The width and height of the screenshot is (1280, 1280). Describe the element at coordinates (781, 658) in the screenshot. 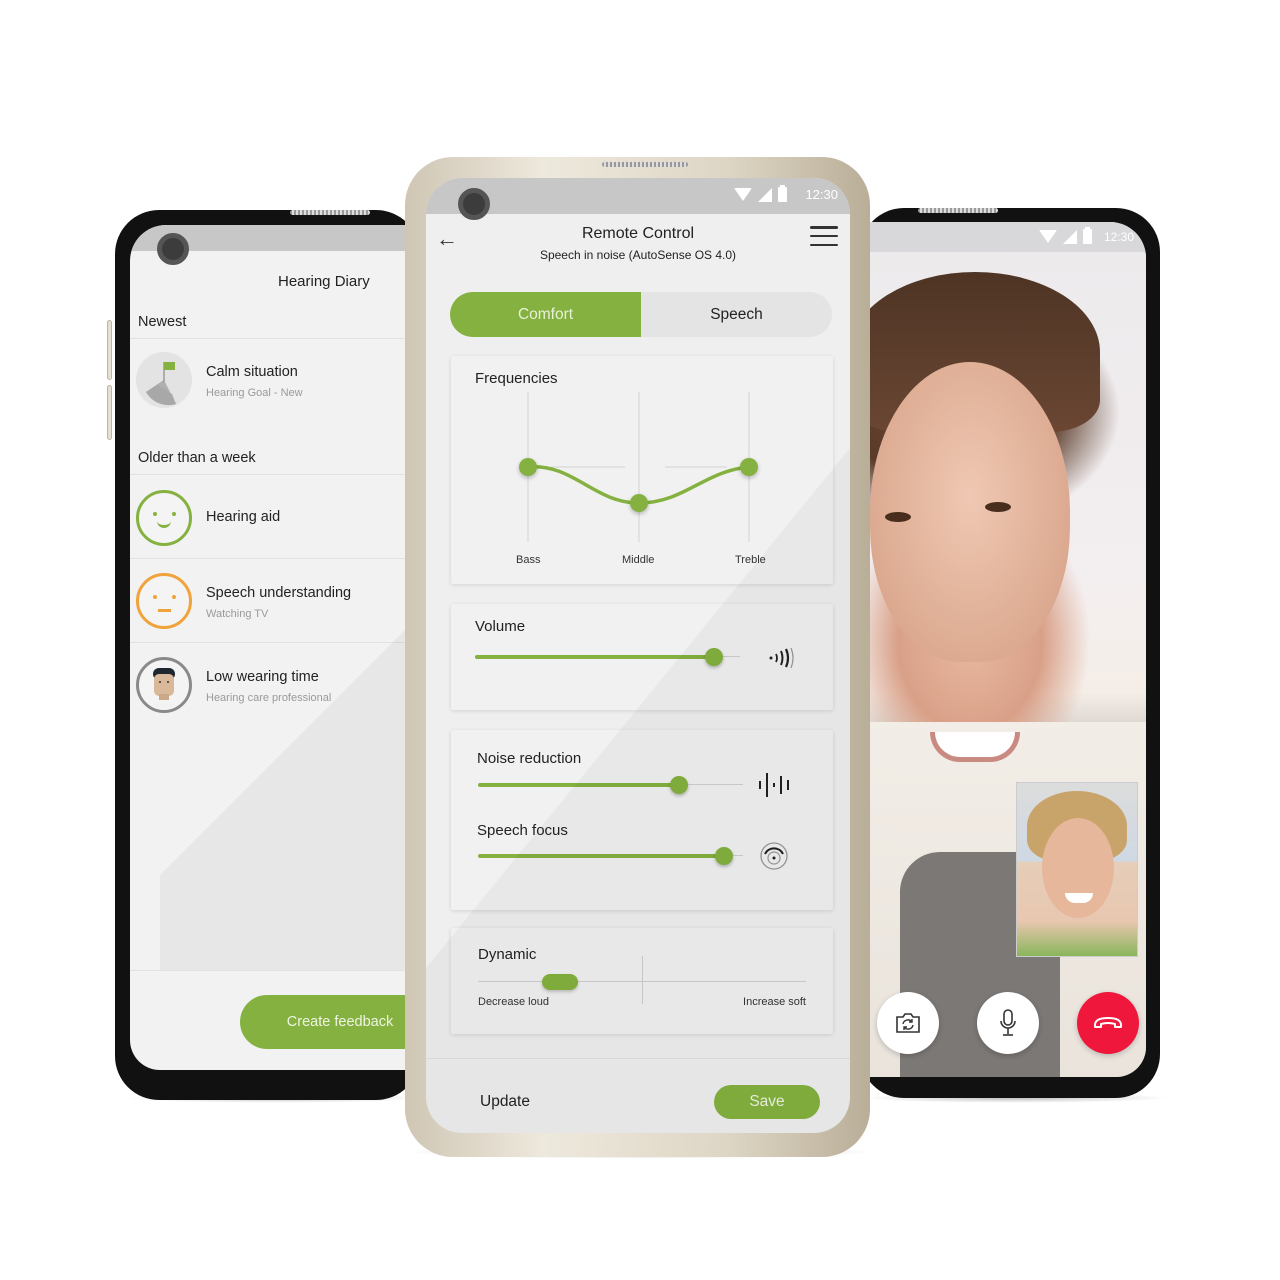

I see `sound-waves-icon` at that location.